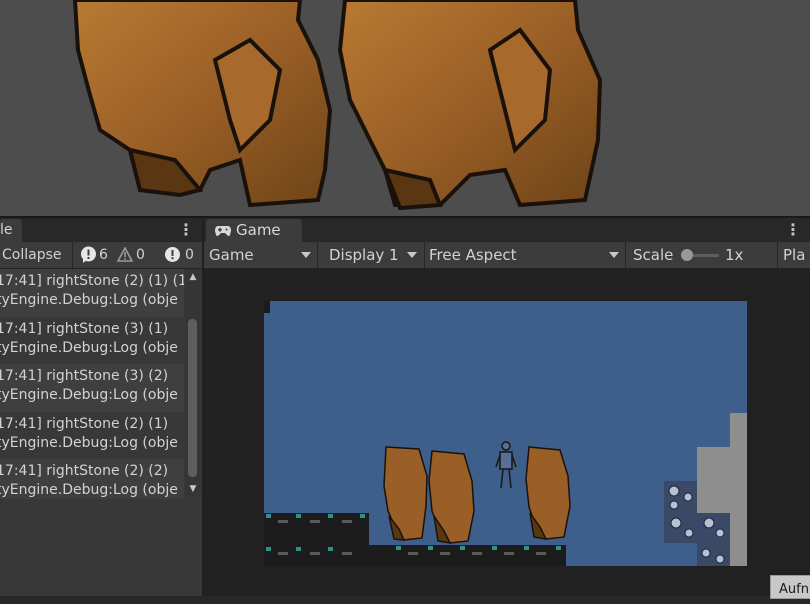  I want to click on game-toolbar: Game Display 1 Free Aspect Scale 1x Pla, so click(507, 255).